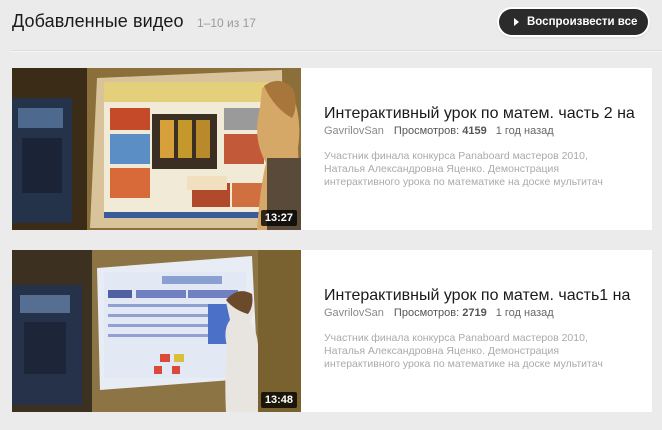 Image resolution: width=662 pixels, height=430 pixels. Describe the element at coordinates (98, 21) in the screenshot. I see `section-title: Добавленные видео` at that location.